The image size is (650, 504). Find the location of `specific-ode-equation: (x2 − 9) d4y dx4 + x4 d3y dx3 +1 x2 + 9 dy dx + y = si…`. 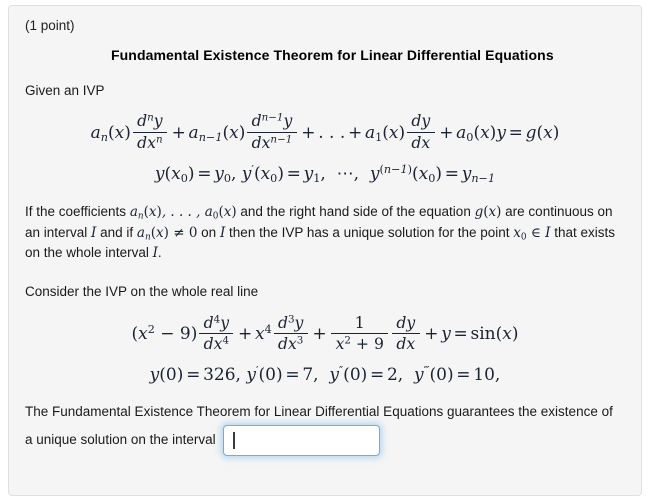

specific-ode-equation: (x2 − 9) d4y dx4 + x4 d3y dx3 +1 x2 + 9 dy dx + y = si… is located at coordinates (325, 333).